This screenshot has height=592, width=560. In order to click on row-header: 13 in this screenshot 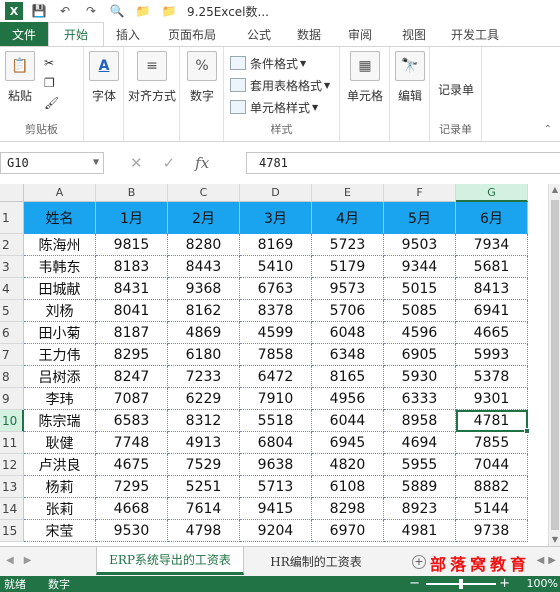, I will do `click(12, 487)`.